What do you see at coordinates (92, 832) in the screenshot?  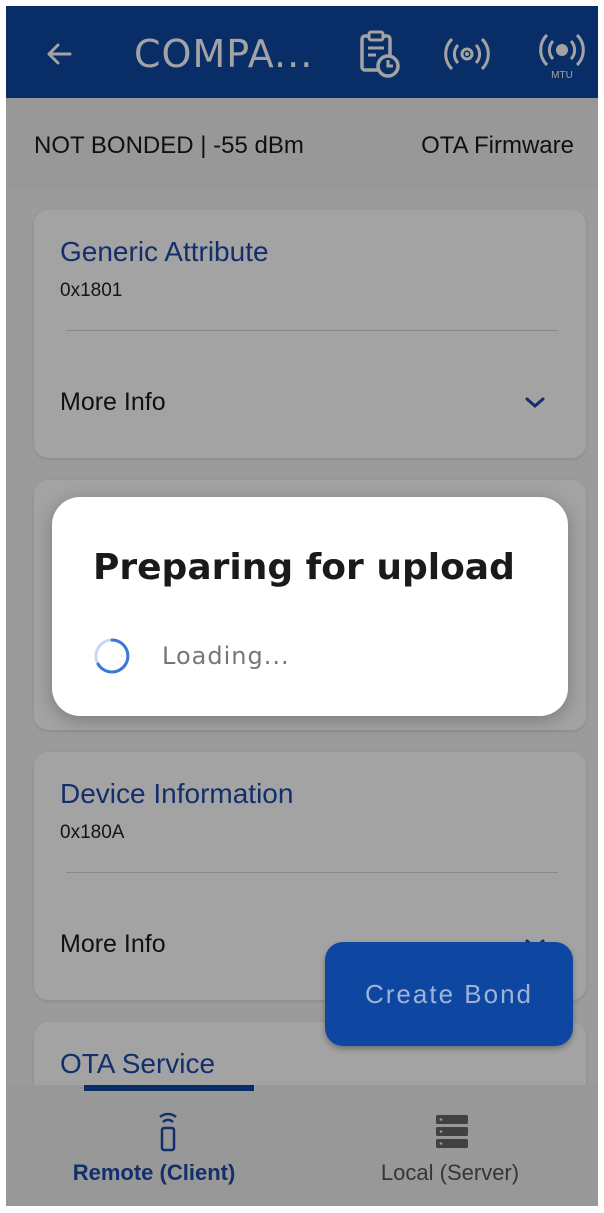 I see `service-uuid: 0x180A` at bounding box center [92, 832].